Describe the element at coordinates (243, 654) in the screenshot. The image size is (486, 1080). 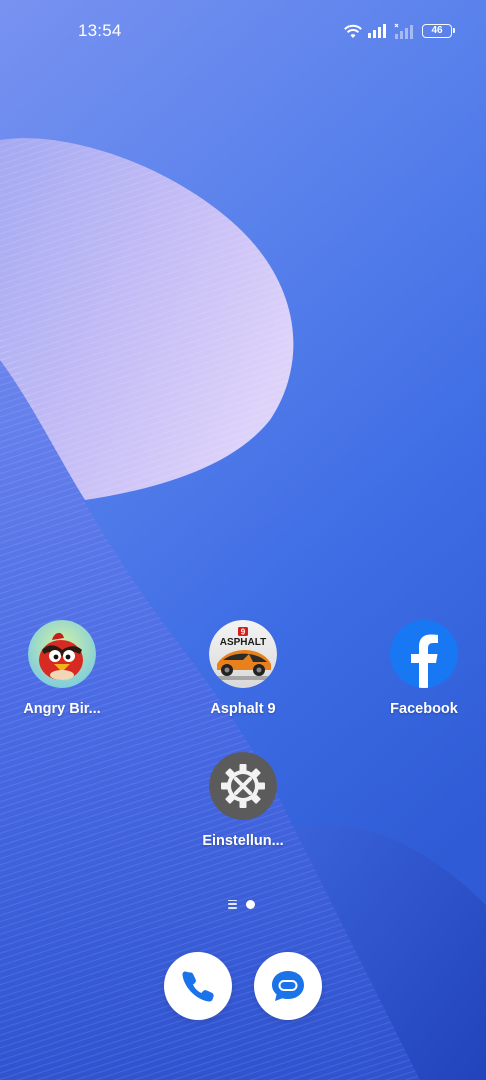
I see `asphalt-9-icon: 9 ASPHALT` at that location.